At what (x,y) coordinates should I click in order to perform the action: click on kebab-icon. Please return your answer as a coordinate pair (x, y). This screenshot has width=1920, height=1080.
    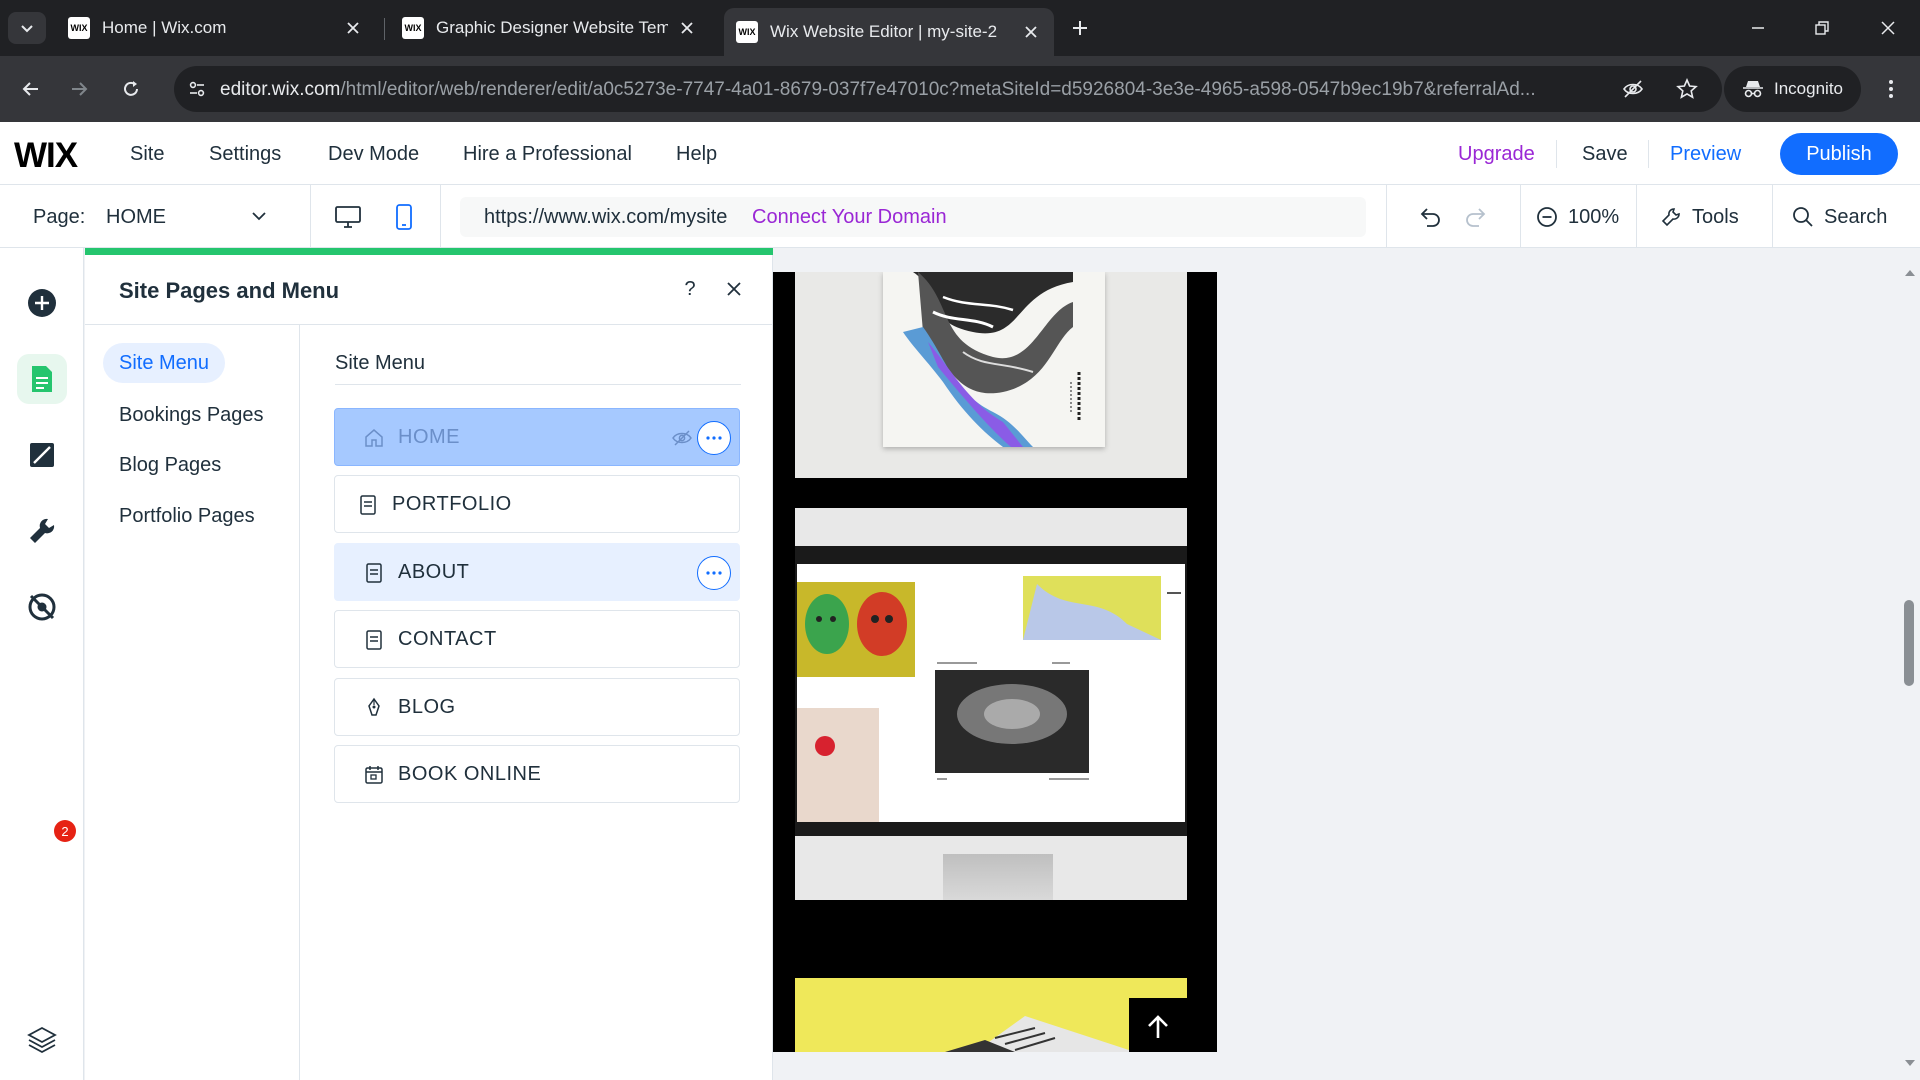
    Looking at the image, I should click on (1891, 89).